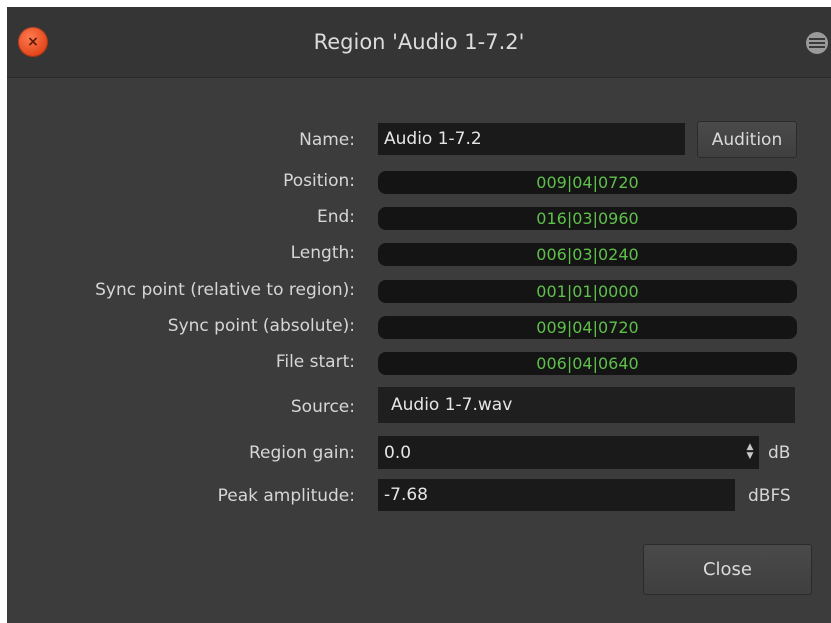  What do you see at coordinates (225, 290) in the screenshot?
I see `sync-relative-label: Sync point (relative to region):` at bounding box center [225, 290].